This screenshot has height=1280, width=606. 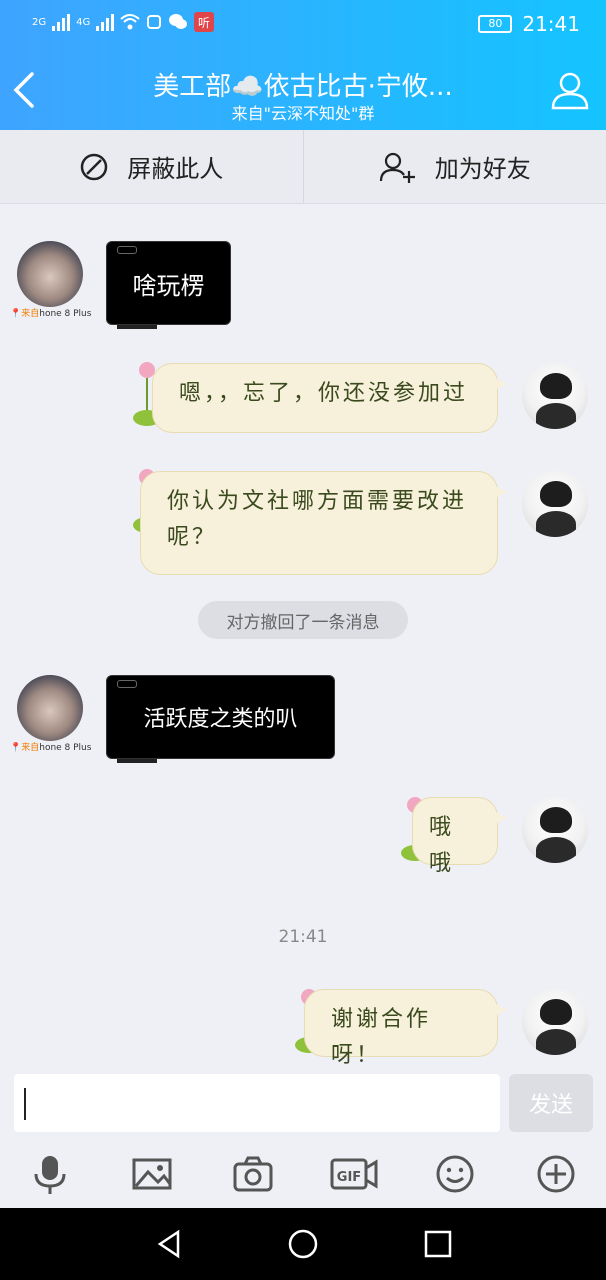 What do you see at coordinates (556, 1174) in the screenshot?
I see `plus-icon` at bounding box center [556, 1174].